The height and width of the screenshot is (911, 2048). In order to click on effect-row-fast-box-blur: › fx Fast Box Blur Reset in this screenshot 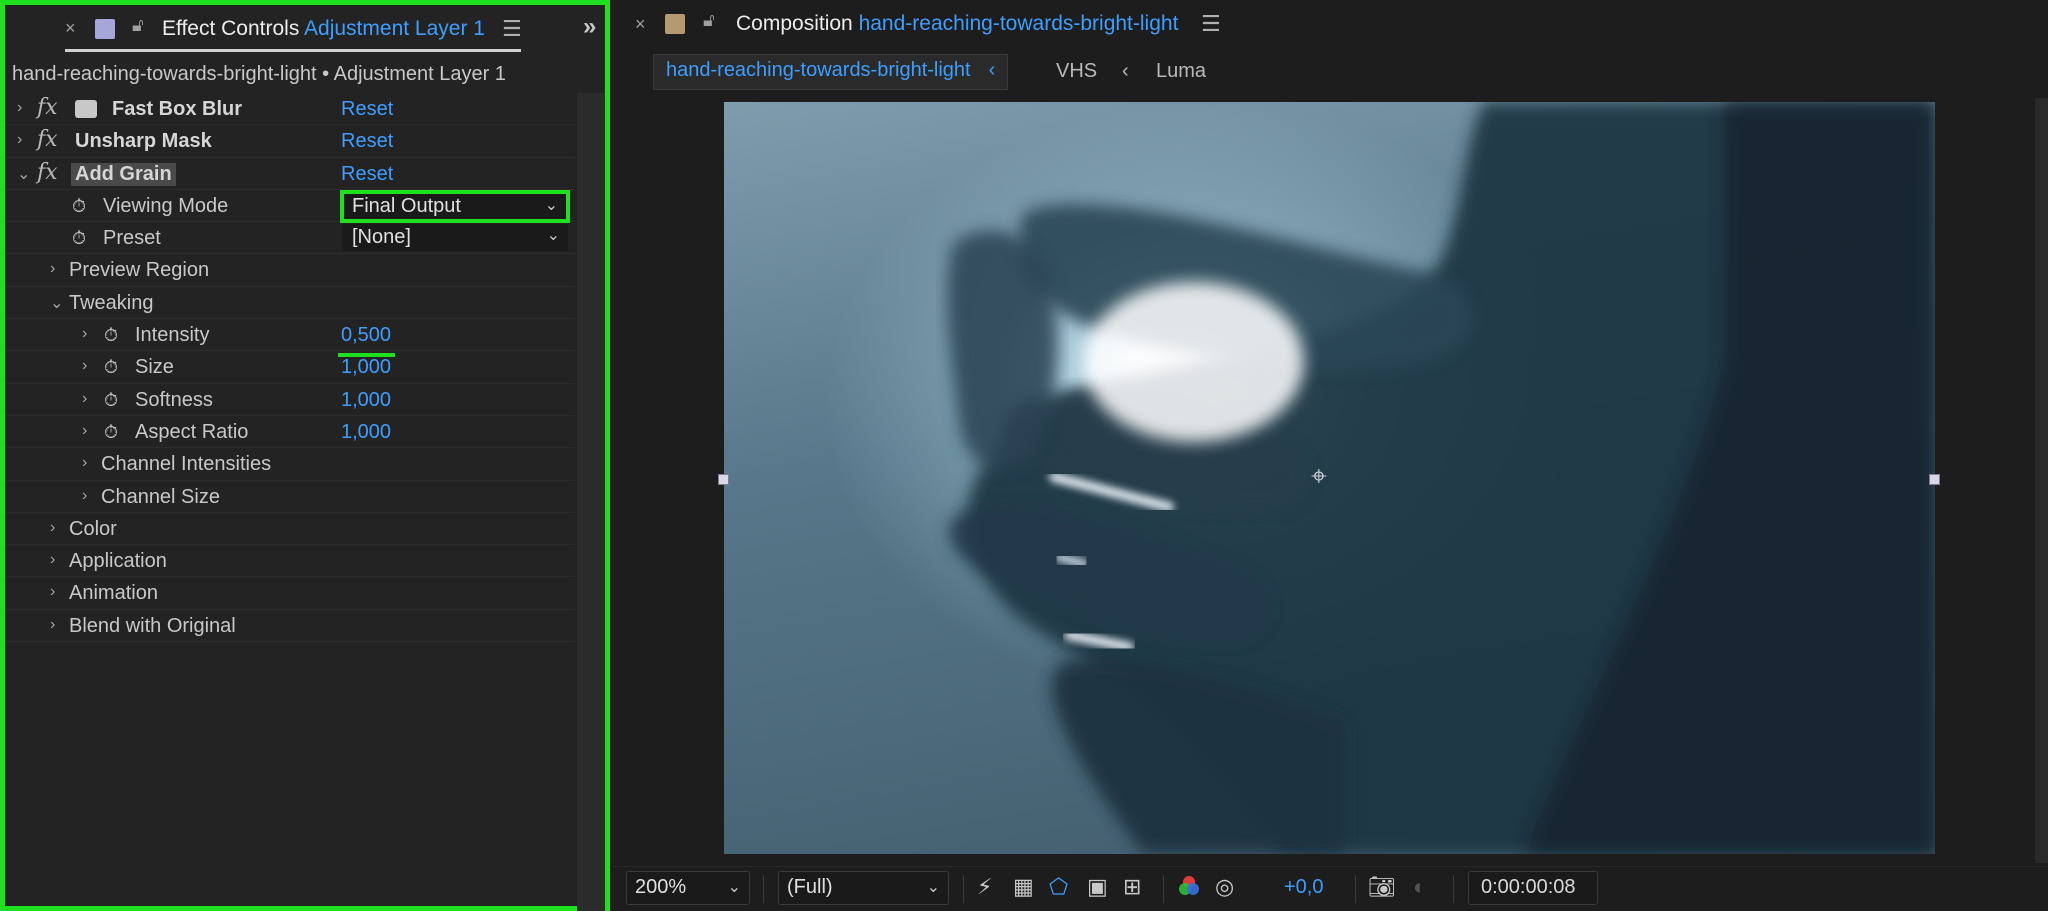, I will do `click(290, 109)`.